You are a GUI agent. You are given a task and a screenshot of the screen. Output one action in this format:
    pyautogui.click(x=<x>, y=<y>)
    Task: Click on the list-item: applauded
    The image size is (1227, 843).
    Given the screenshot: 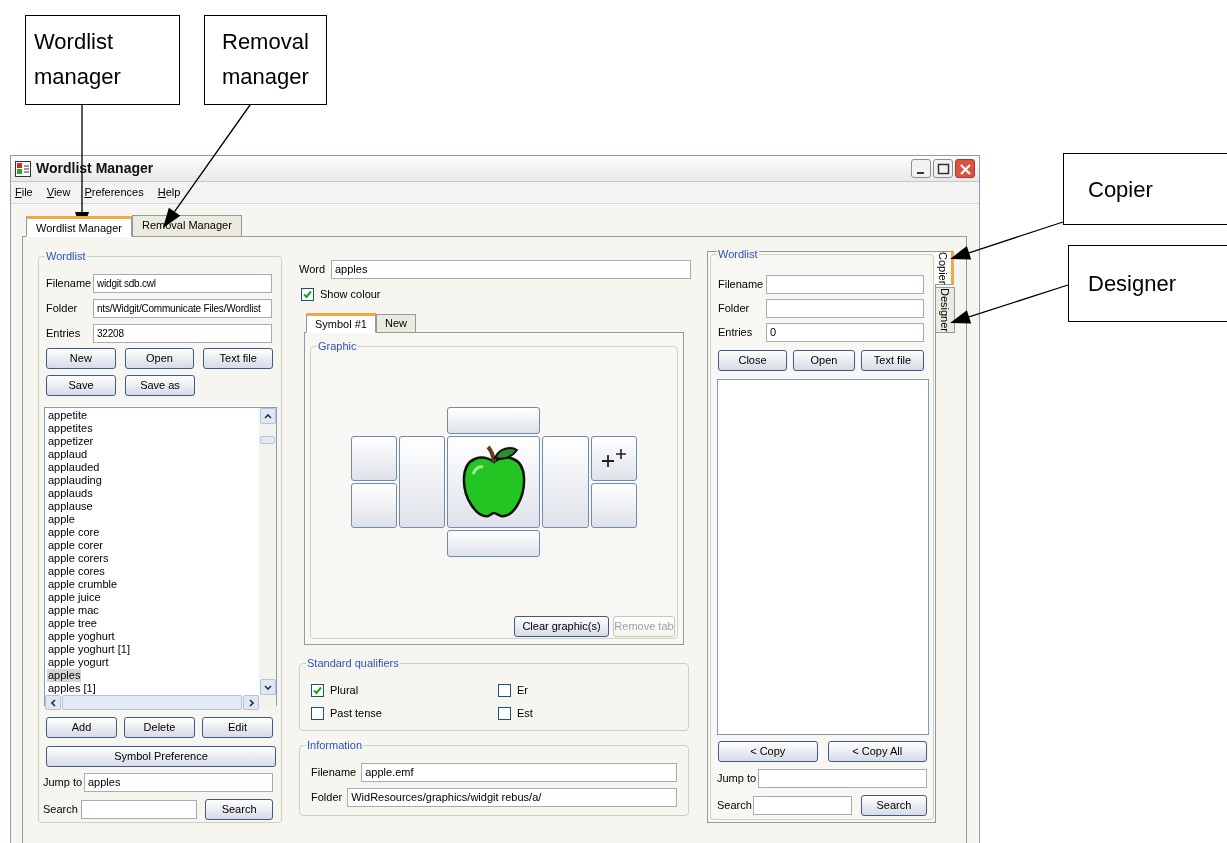 What is the action you would take?
    pyautogui.click(x=74, y=467)
    